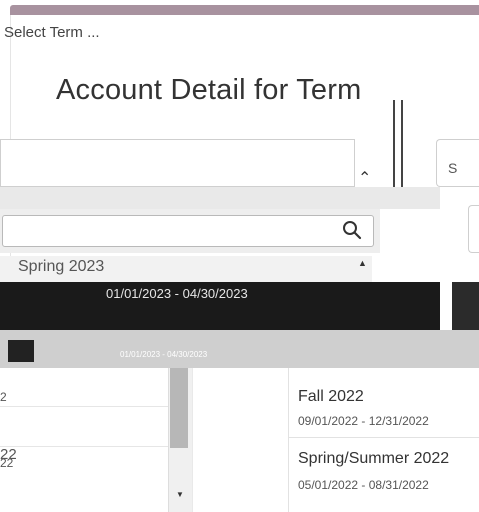  I want to click on scrollbar-thumb, so click(179, 408).